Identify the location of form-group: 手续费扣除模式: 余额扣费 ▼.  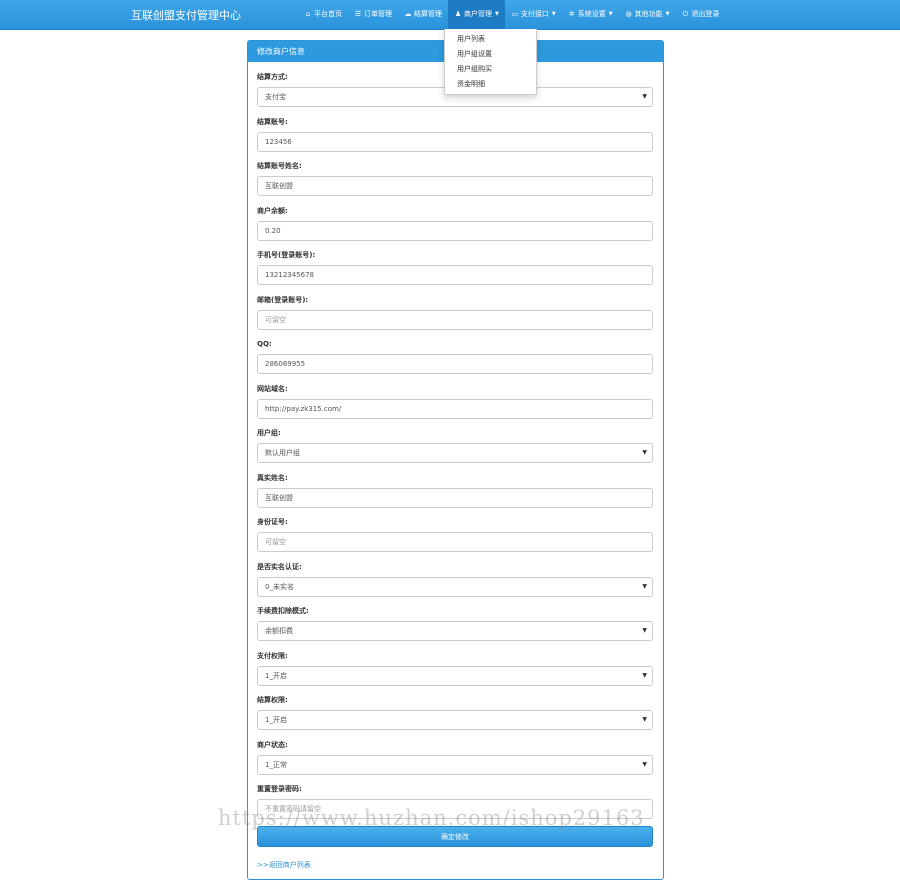
(455, 623).